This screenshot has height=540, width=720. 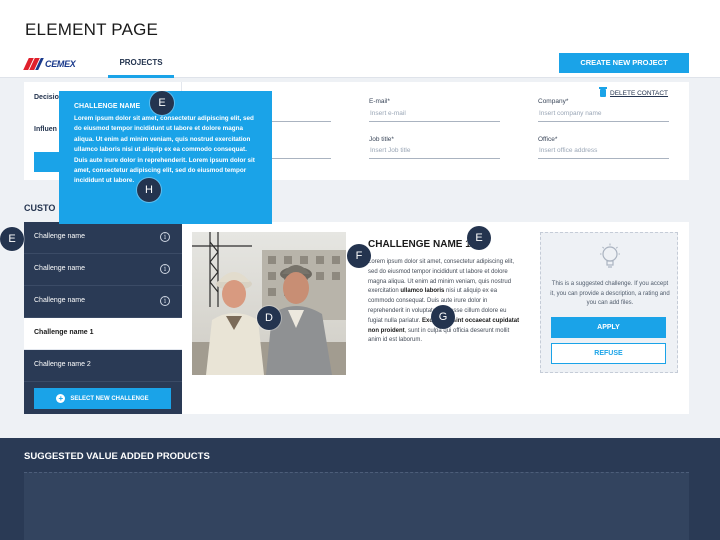 What do you see at coordinates (360, 63) in the screenshot?
I see `top-bar: CEMEX PROJECTS CREATE NEW PROJECT` at bounding box center [360, 63].